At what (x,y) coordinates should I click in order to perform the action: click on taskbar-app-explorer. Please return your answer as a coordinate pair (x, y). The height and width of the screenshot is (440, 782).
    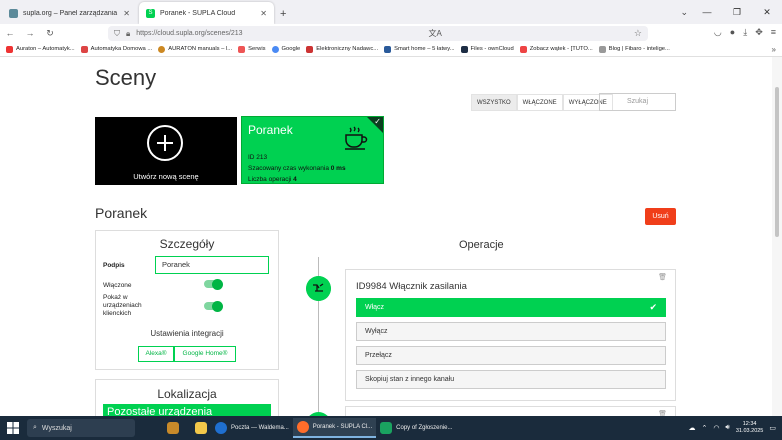
    Looking at the image, I should click on (201, 428).